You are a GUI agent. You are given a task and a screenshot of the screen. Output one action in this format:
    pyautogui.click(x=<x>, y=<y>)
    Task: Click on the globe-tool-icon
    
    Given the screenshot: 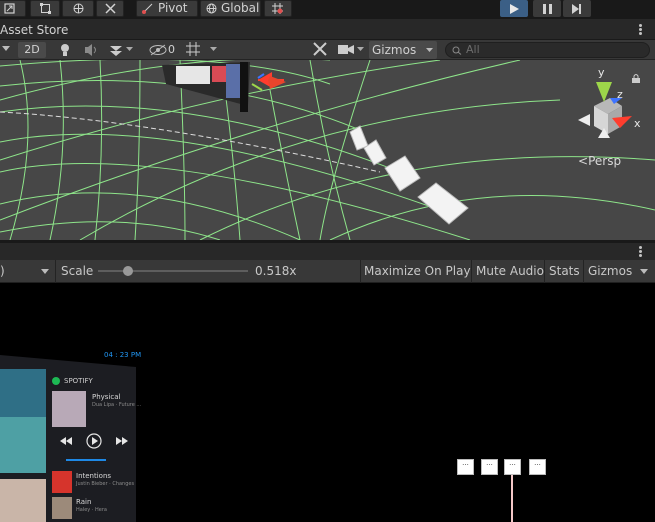 What is the action you would take?
    pyautogui.click(x=78, y=8)
    